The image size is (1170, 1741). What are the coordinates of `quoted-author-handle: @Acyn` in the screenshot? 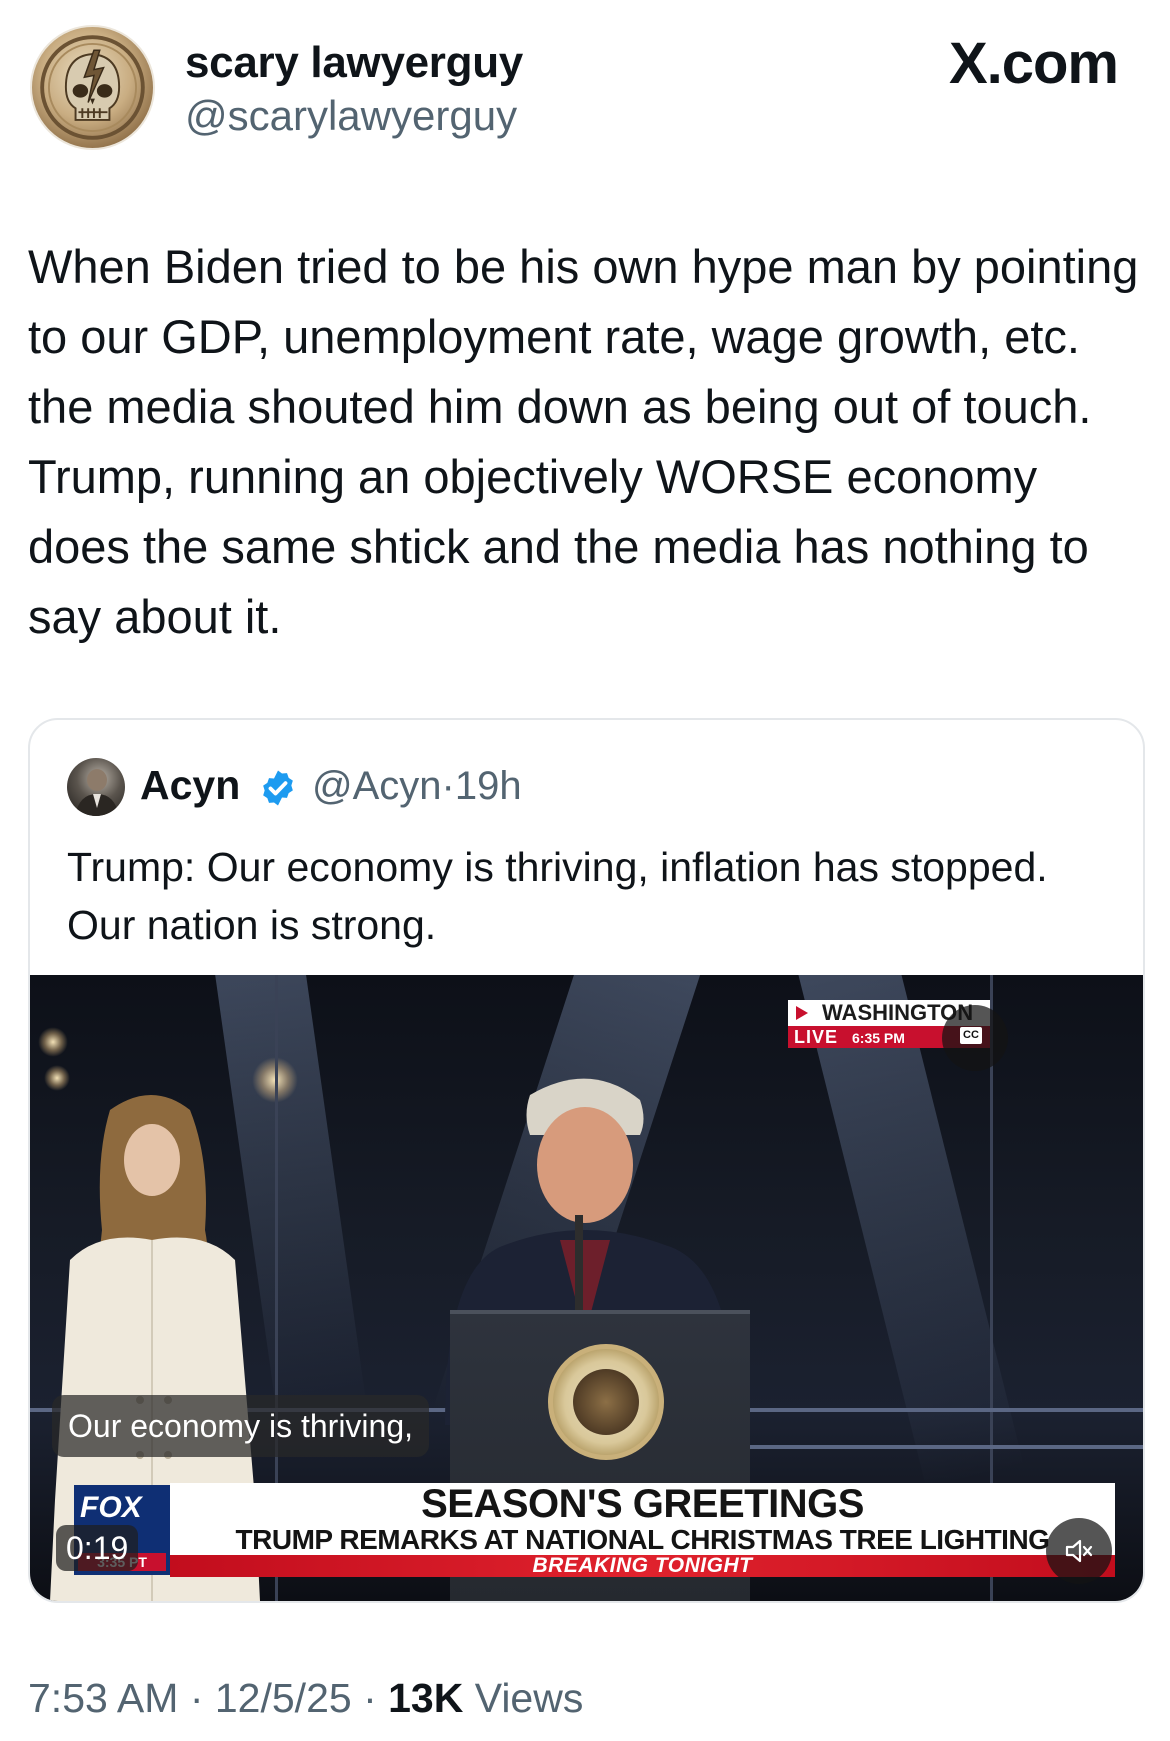 It's located at (377, 786).